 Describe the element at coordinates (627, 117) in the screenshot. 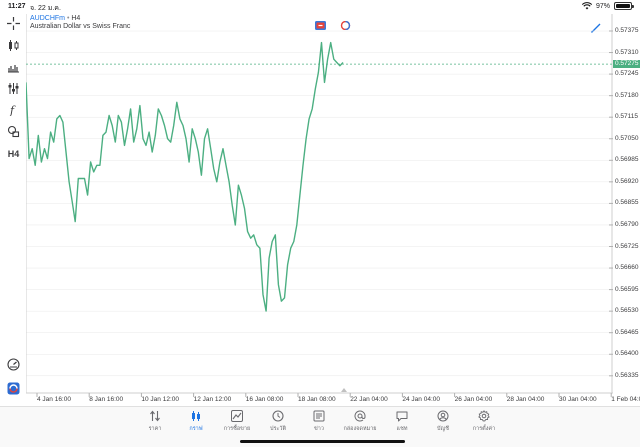

I see `y-tick-label: 0.57115` at that location.